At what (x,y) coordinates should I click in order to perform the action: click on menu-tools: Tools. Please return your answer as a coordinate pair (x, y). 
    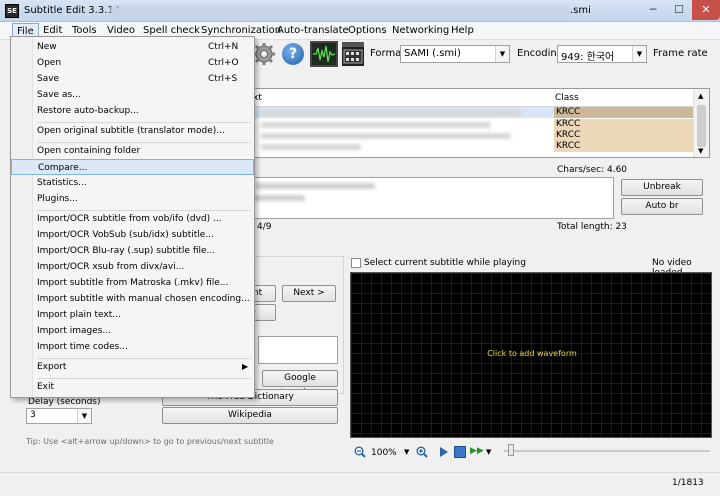
    Looking at the image, I should click on (84, 30).